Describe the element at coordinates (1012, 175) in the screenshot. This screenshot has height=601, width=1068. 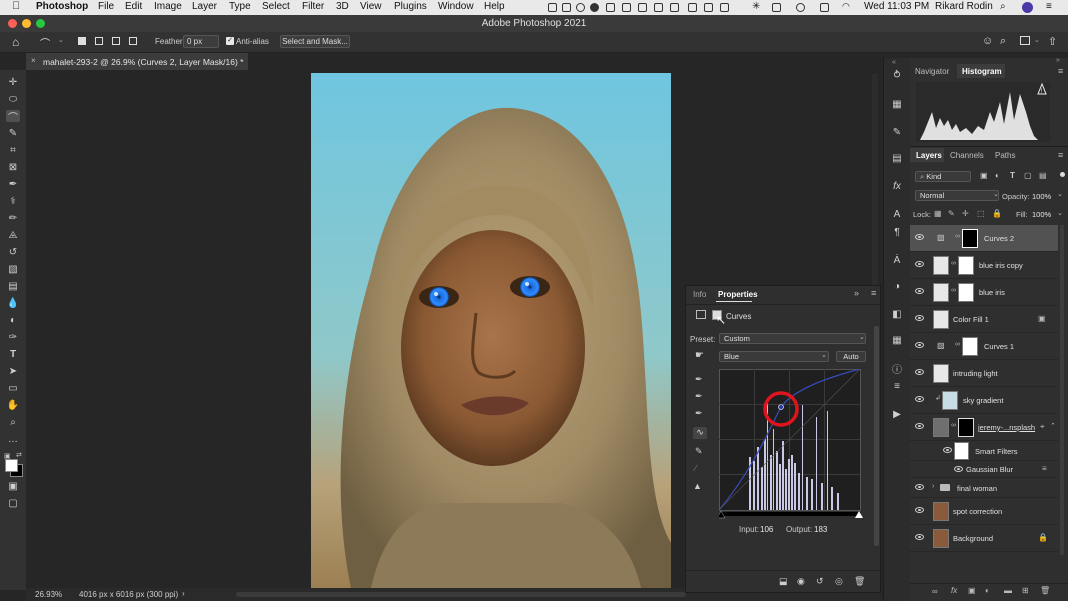
I see `filter-type-icon: T` at that location.